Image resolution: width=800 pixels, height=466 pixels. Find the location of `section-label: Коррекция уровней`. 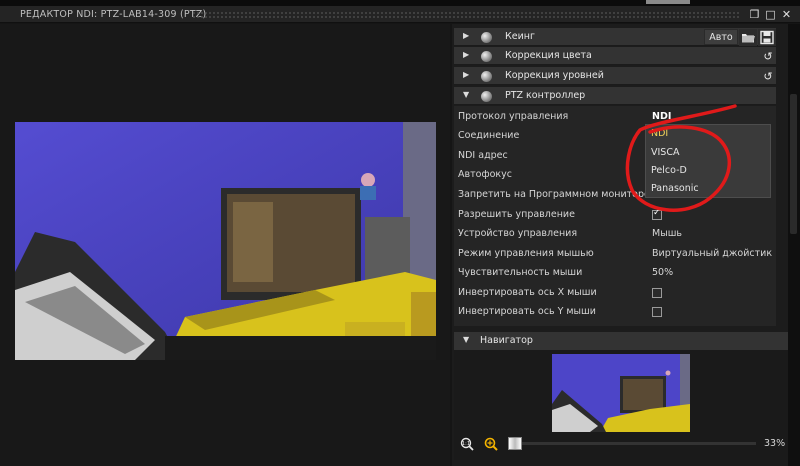

section-label: Коррекция уровней is located at coordinates (554, 75).